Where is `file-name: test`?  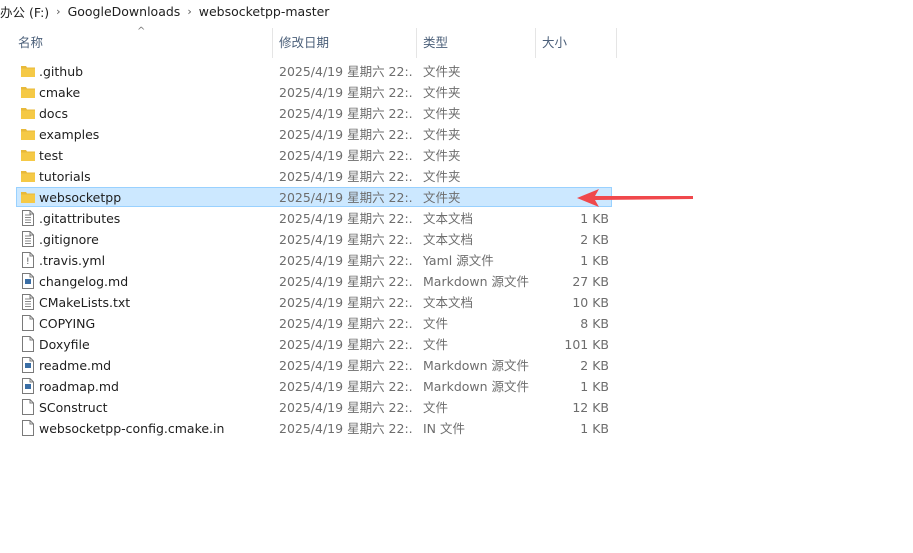 file-name: test is located at coordinates (51, 155).